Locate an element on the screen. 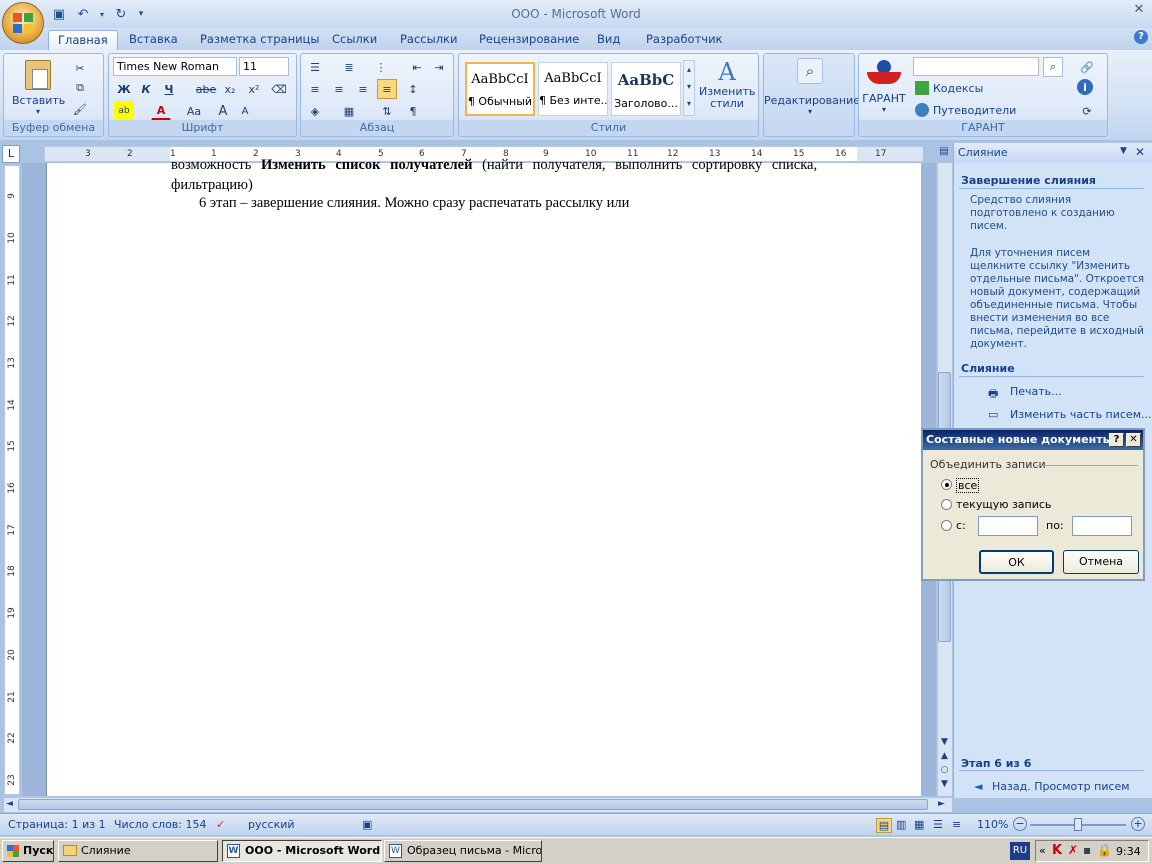  close-icon: ✕ is located at coordinates (1139, 10).